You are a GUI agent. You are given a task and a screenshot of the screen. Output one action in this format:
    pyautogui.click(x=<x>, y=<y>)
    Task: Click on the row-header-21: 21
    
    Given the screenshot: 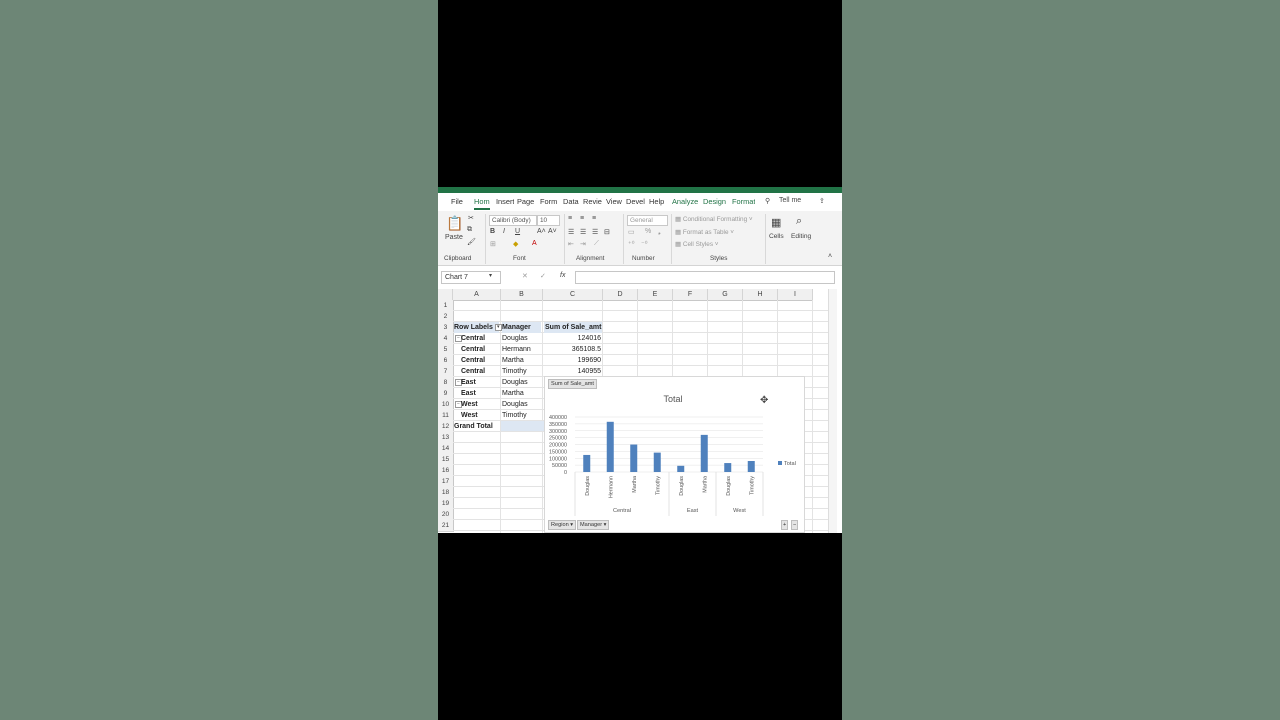 What is the action you would take?
    pyautogui.click(x=446, y=526)
    